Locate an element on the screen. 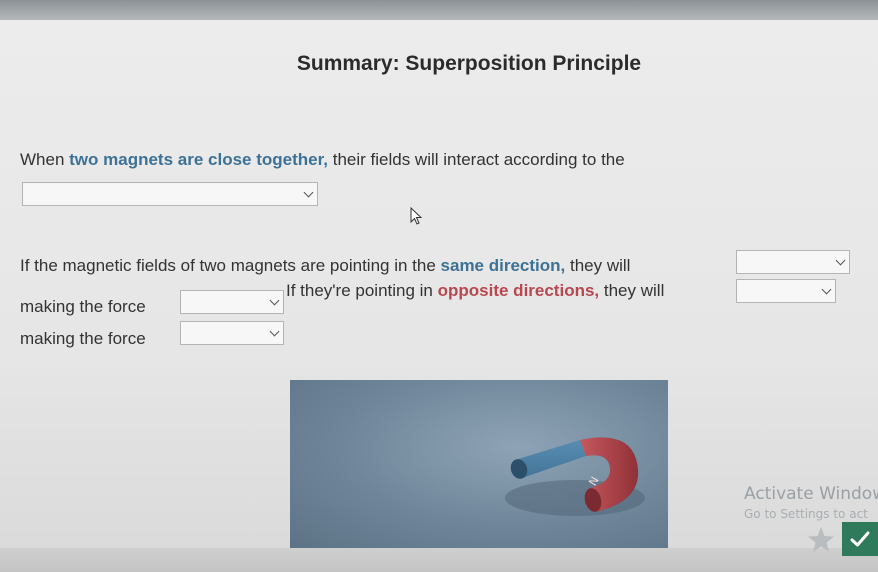 This screenshot has width=878, height=572. bottom-toolbar is located at coordinates (439, 560).